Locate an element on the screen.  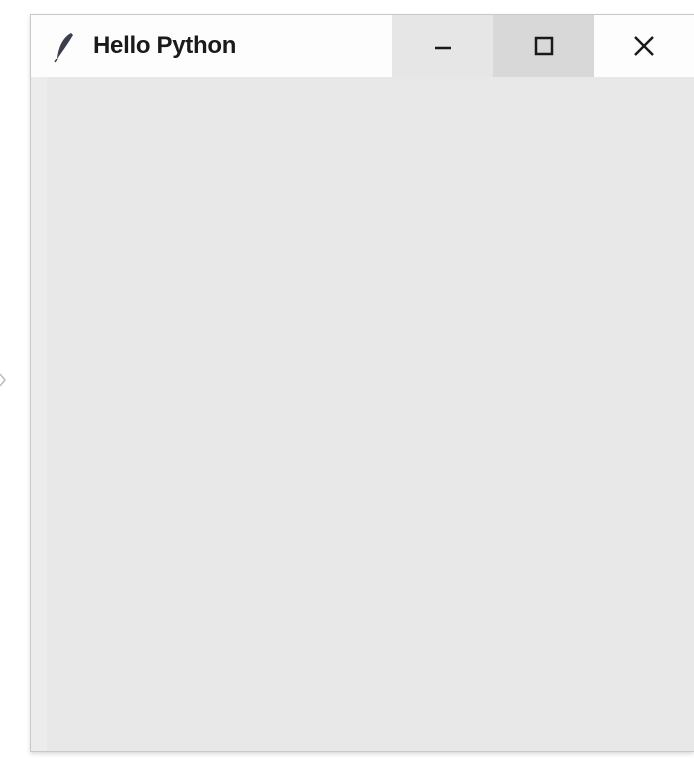
maximize-icon is located at coordinates (543, 46).